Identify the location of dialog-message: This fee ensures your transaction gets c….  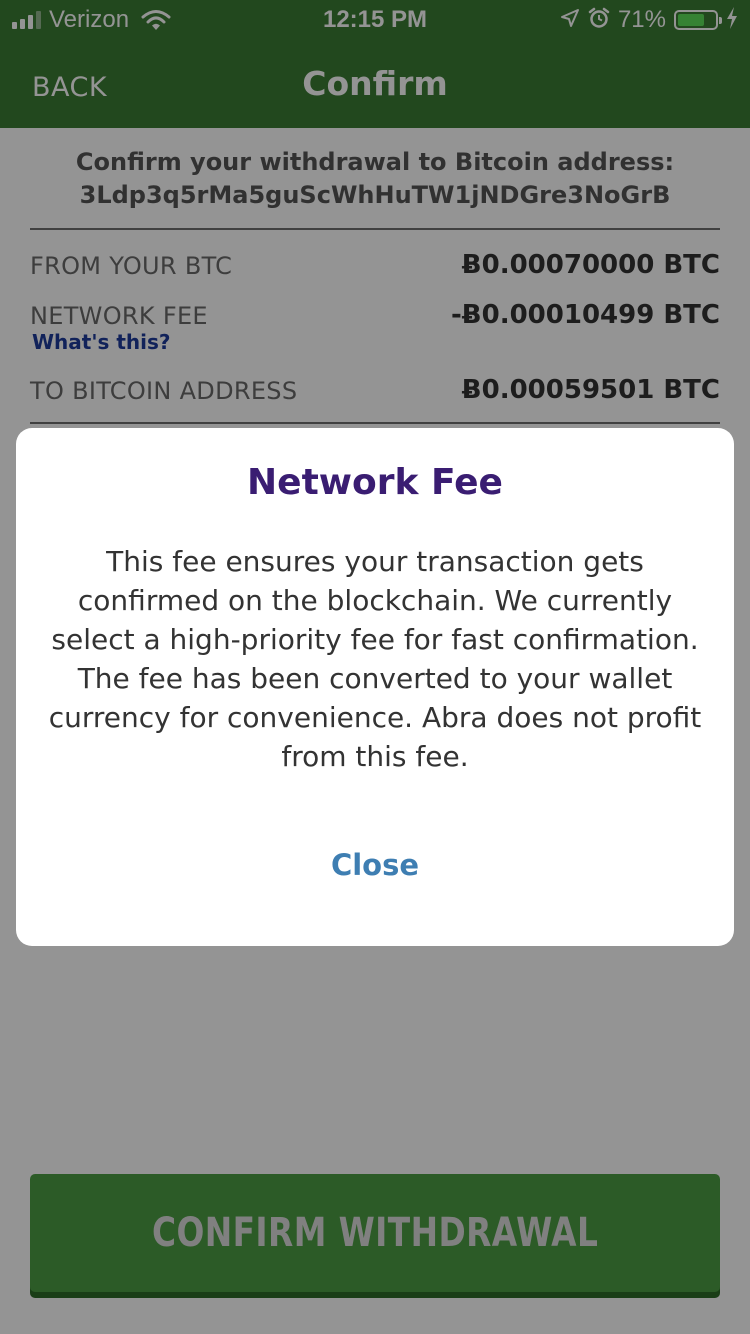
(375, 659).